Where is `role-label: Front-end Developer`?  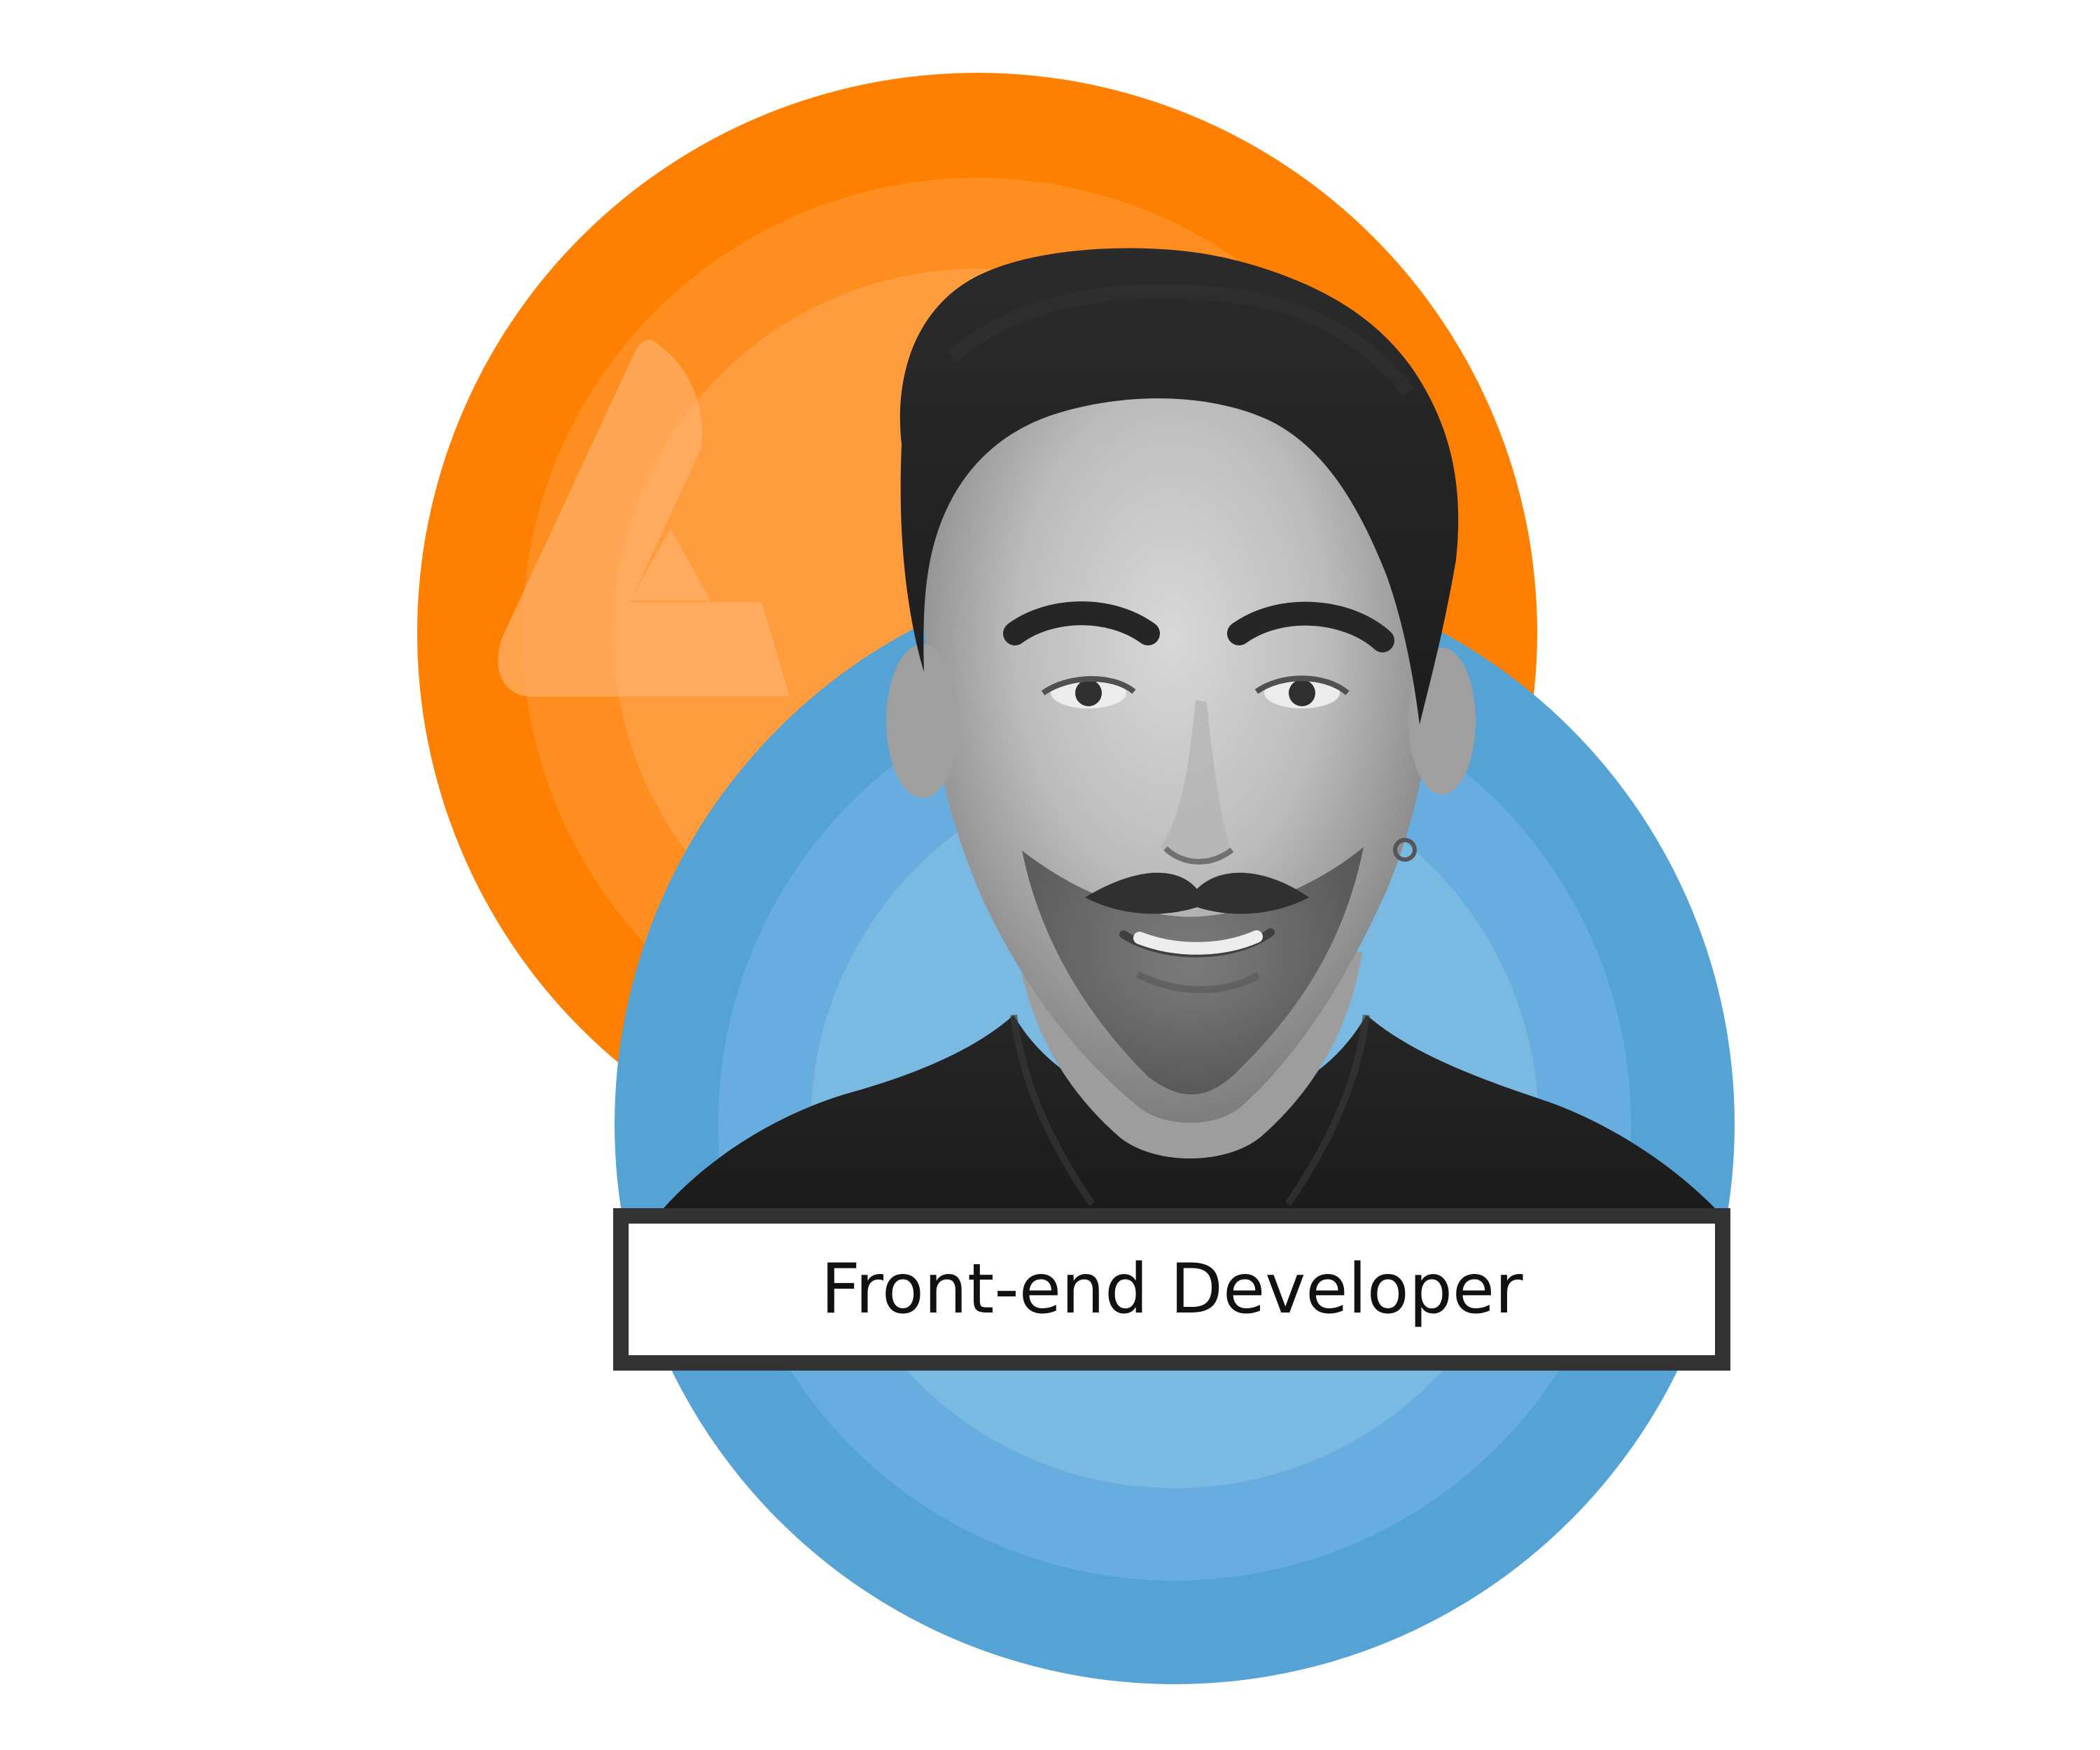 role-label: Front-end Developer is located at coordinates (1171, 1289).